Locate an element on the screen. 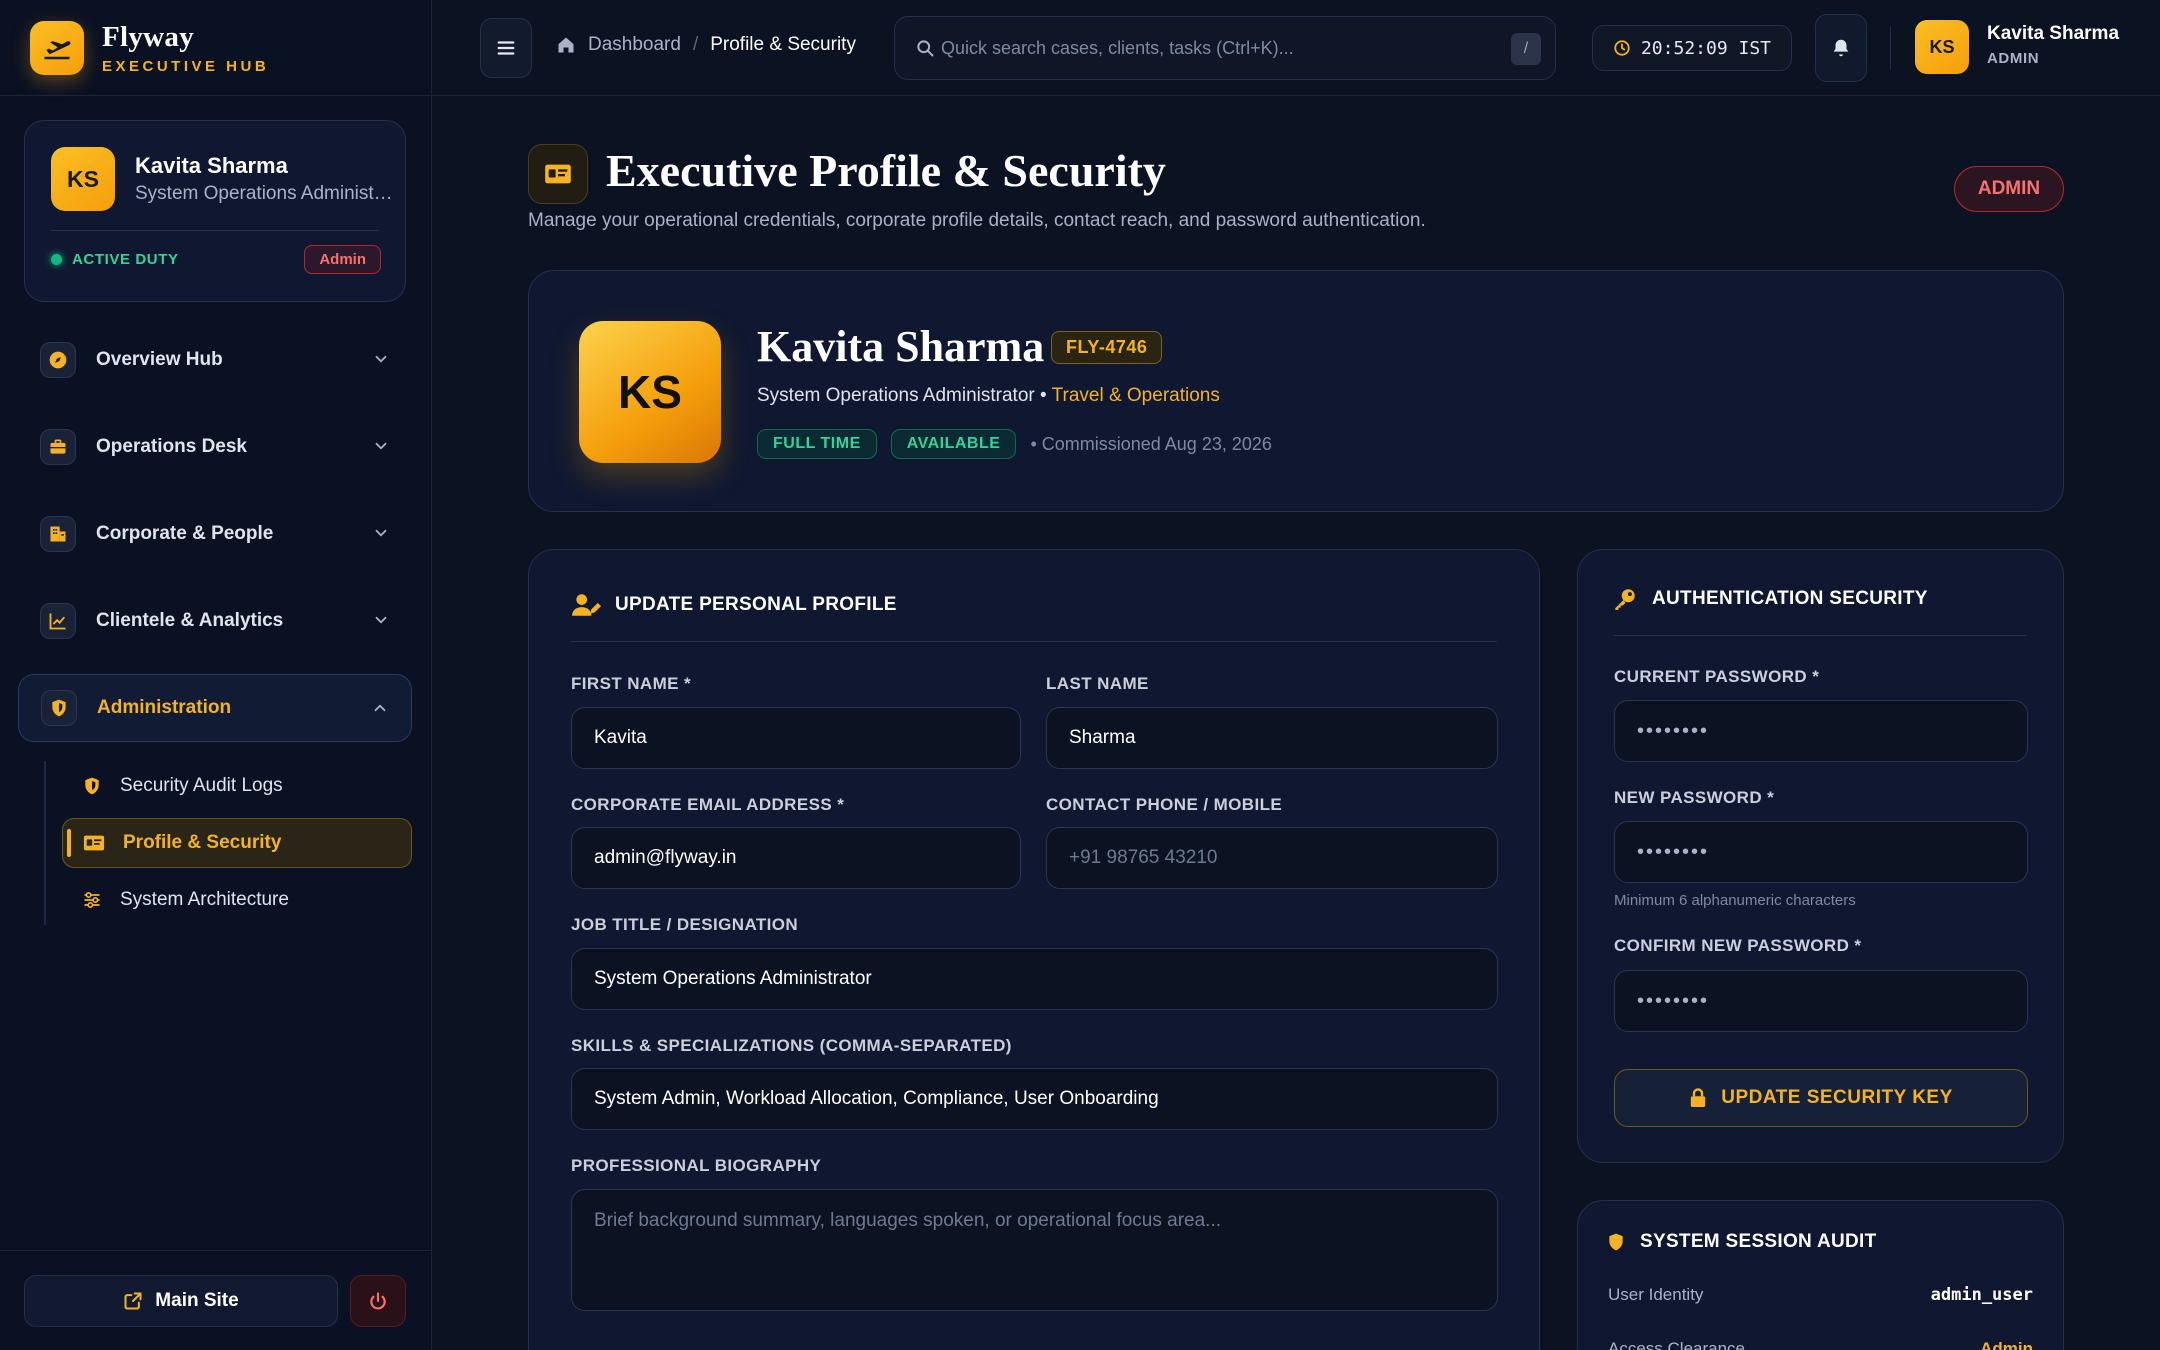 The height and width of the screenshot is (1350, 2160). clock-display: 20:52:09 IST is located at coordinates (1692, 48).